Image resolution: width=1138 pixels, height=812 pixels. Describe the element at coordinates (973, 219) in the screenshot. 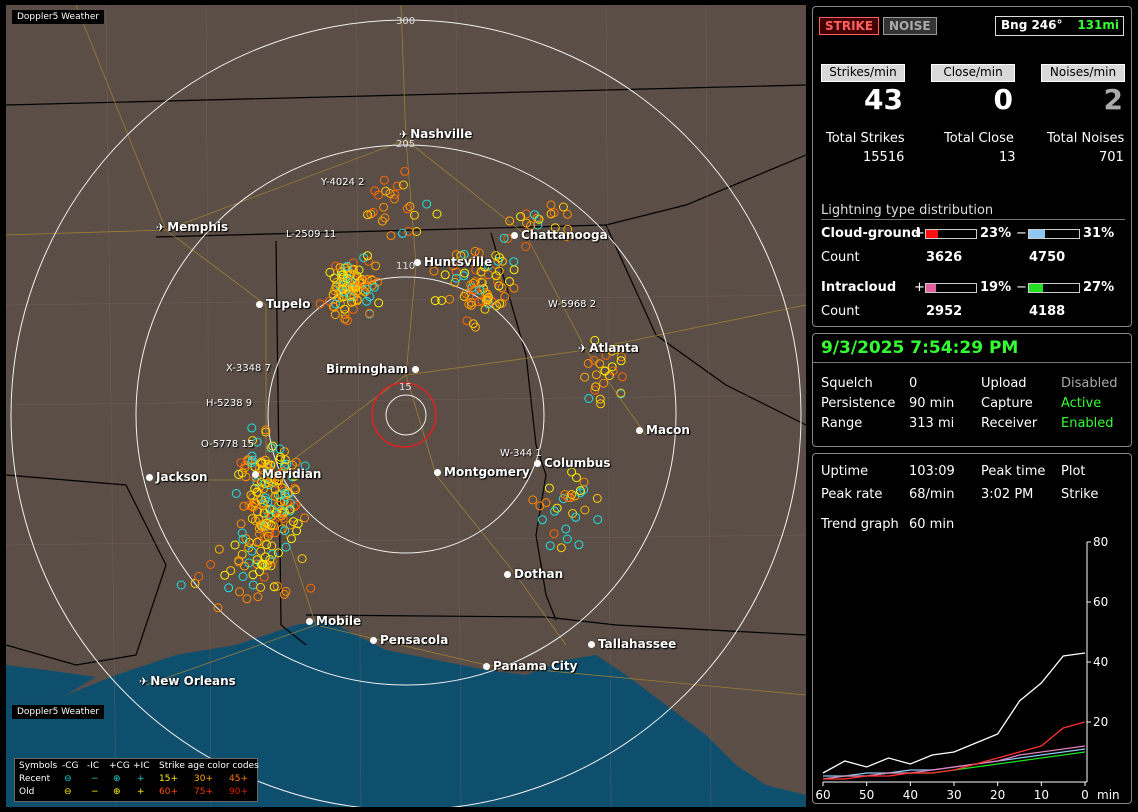

I see `distribution-divider` at that location.